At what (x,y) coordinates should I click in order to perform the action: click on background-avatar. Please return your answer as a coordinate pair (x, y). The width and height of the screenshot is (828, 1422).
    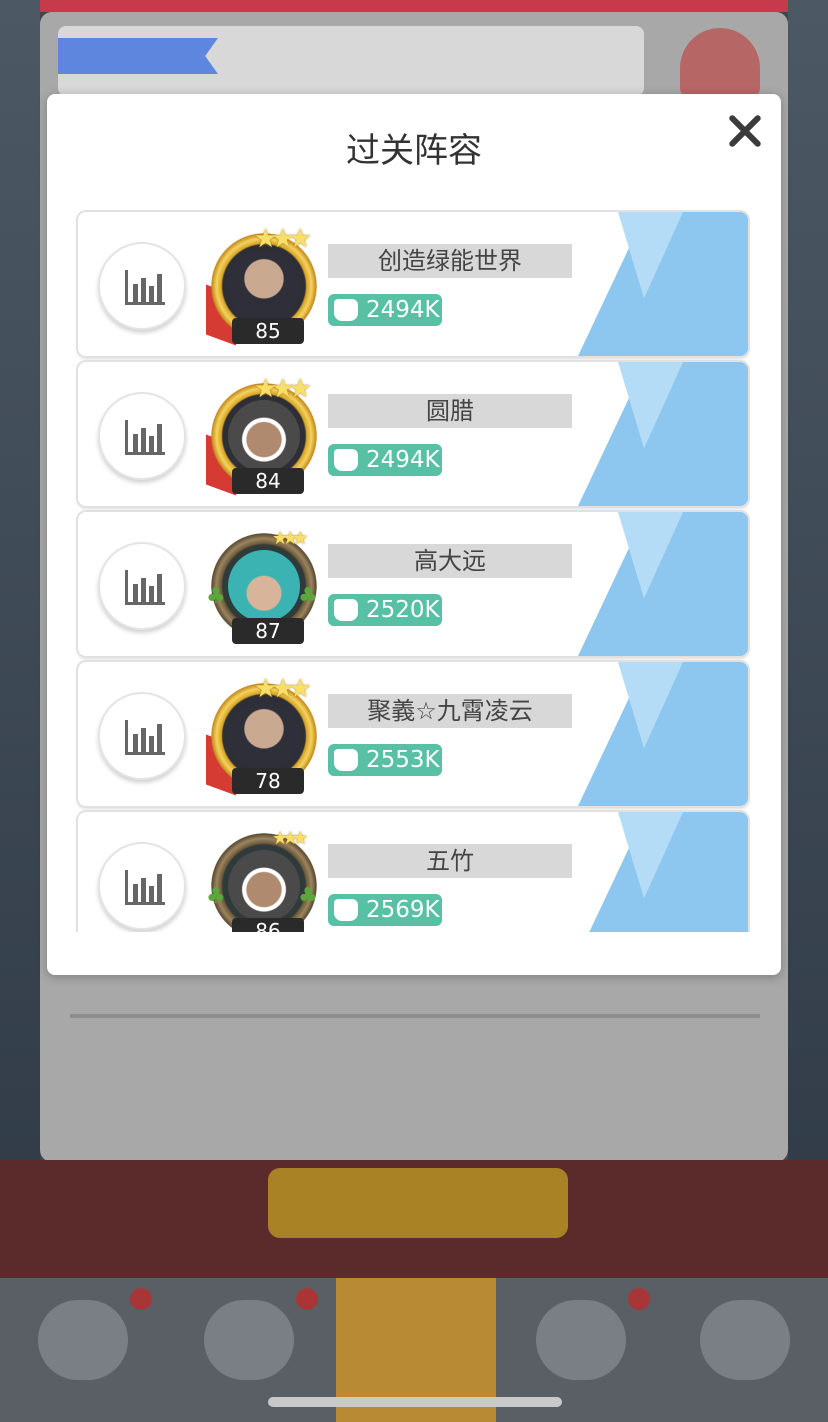
    Looking at the image, I should click on (720, 63).